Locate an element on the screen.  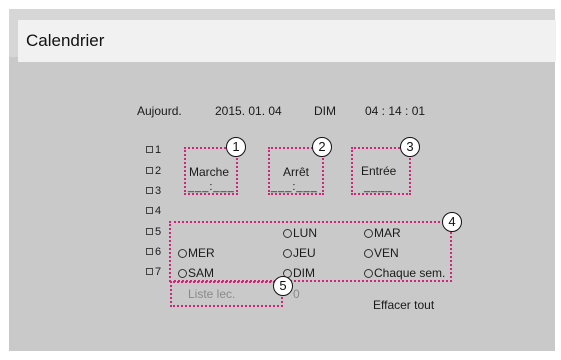
today-time: 04 : 14 : 01 is located at coordinates (395, 111).